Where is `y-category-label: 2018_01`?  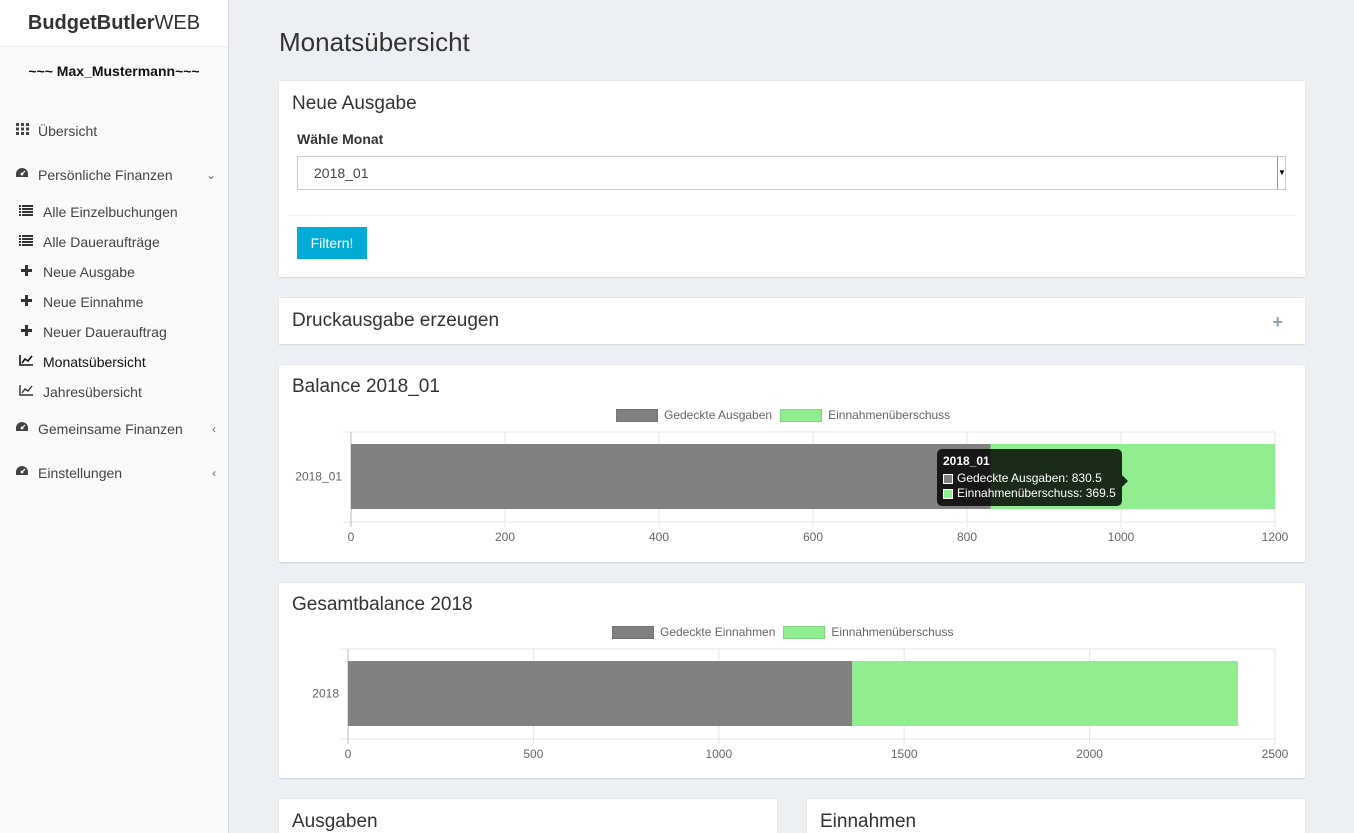 y-category-label: 2018_01 is located at coordinates (318, 477).